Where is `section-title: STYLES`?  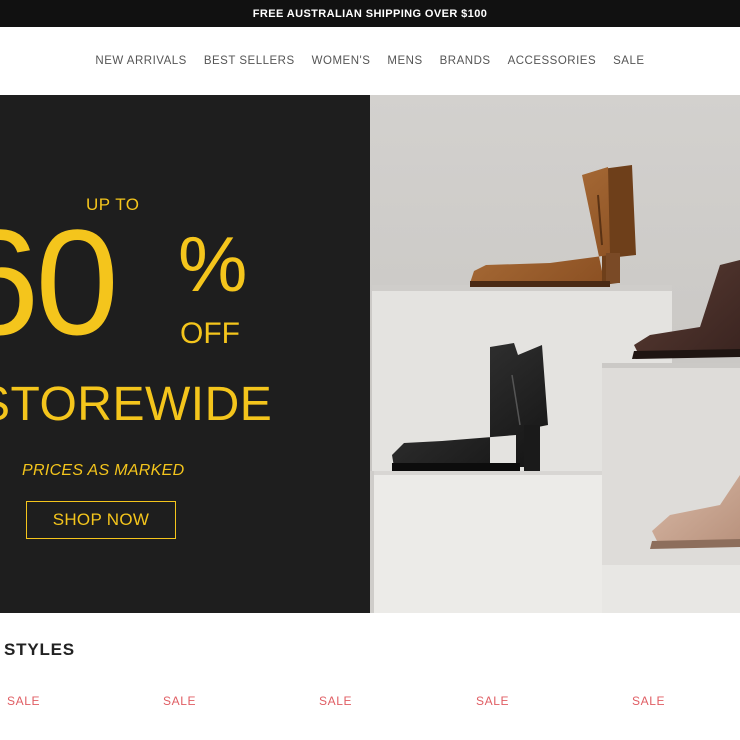
section-title: STYLES is located at coordinates (39, 649).